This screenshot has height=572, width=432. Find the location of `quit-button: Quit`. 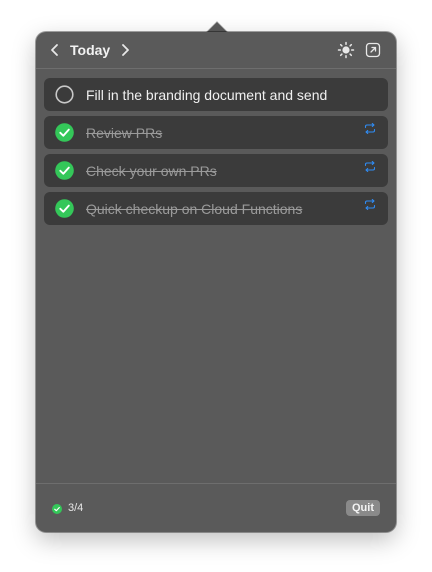

quit-button: Quit is located at coordinates (363, 508).